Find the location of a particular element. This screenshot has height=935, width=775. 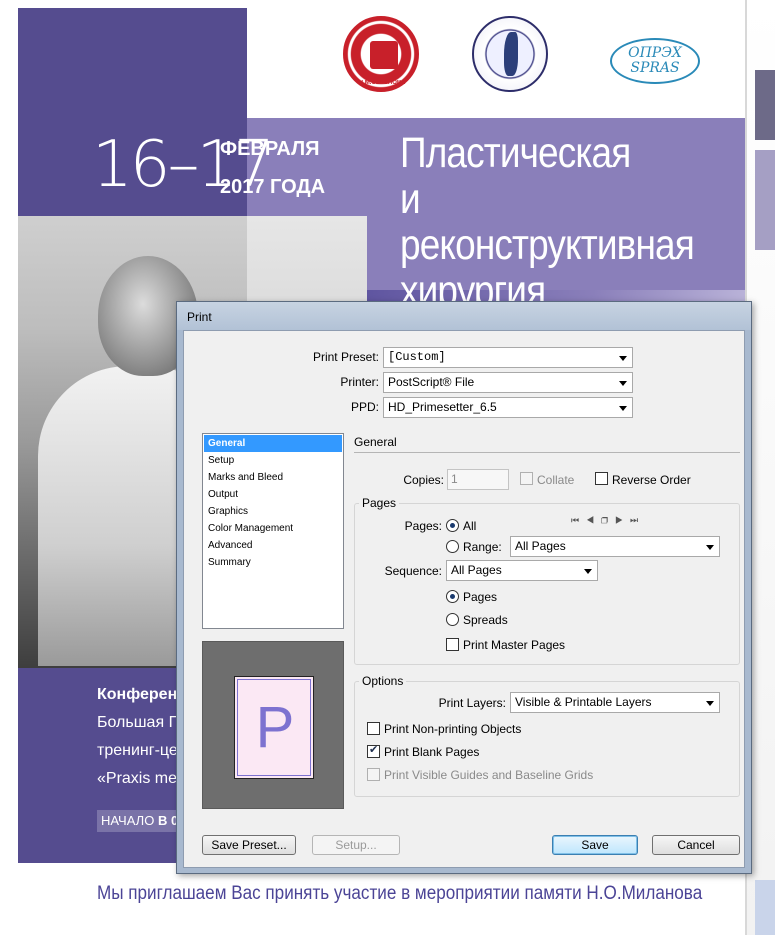

sequence-select: All Pages is located at coordinates (522, 570).